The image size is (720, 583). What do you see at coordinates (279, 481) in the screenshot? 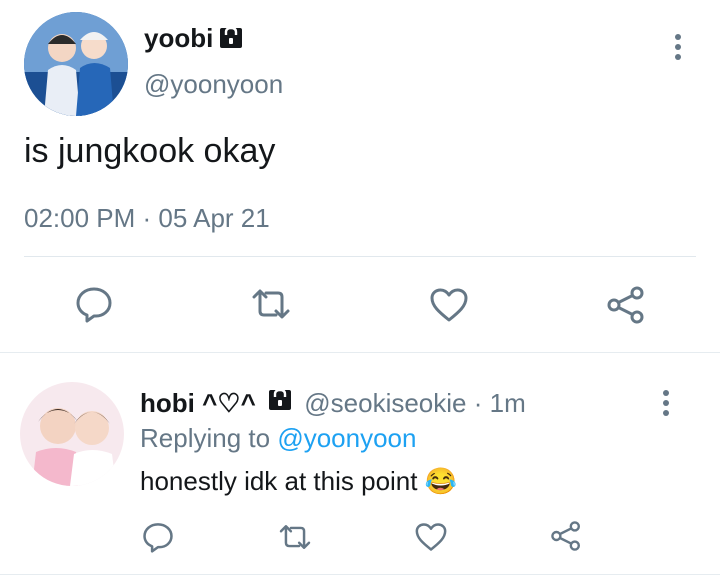
I see `reply-tweet-text: honestly idk at this point` at bounding box center [279, 481].